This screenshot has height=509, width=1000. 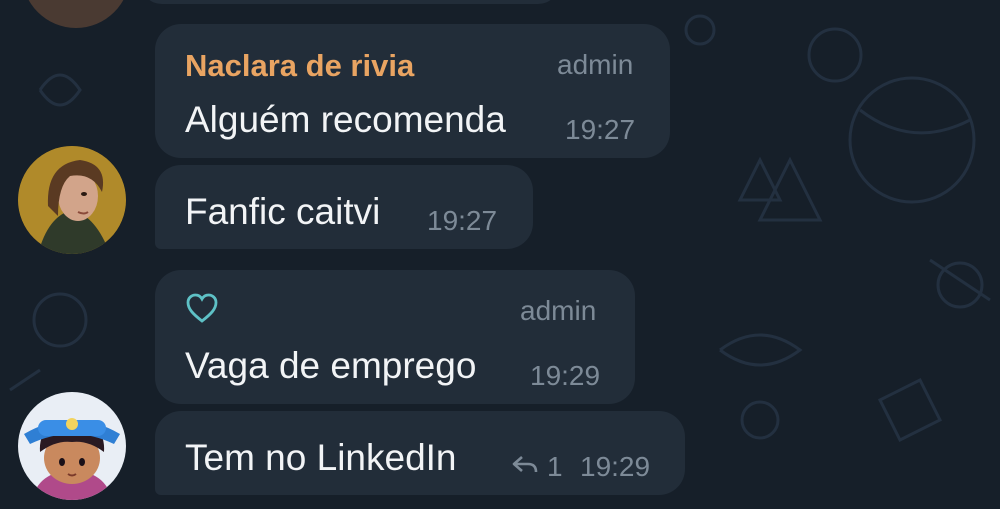 I want to click on avatar-cartoon-blue-hat, so click(x=72, y=446).